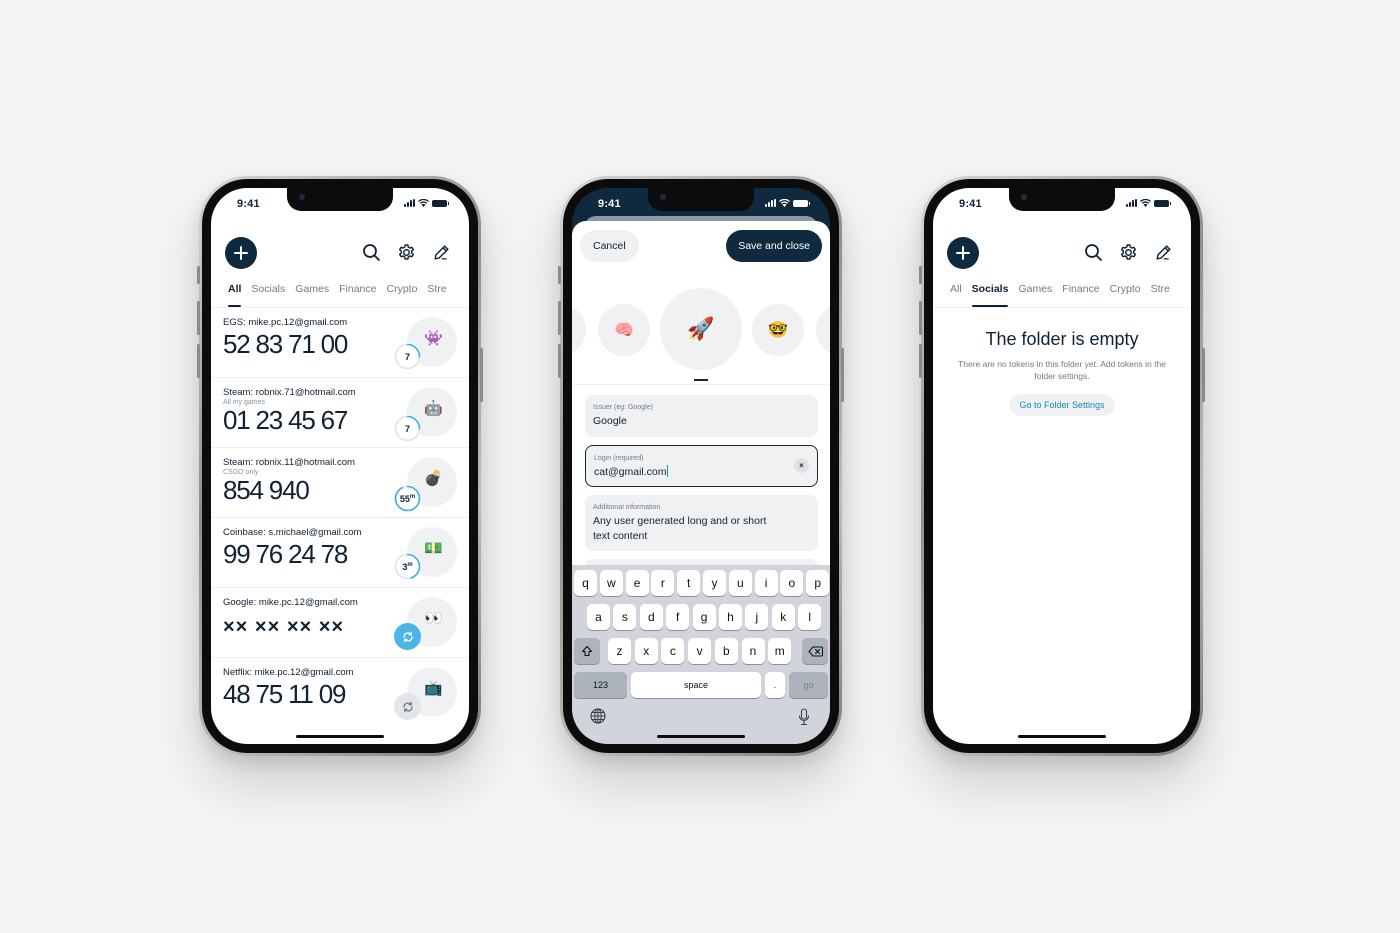 This screenshot has height=933, width=1400. I want to click on emoji-option-nerd-face: 🤓, so click(778, 330).